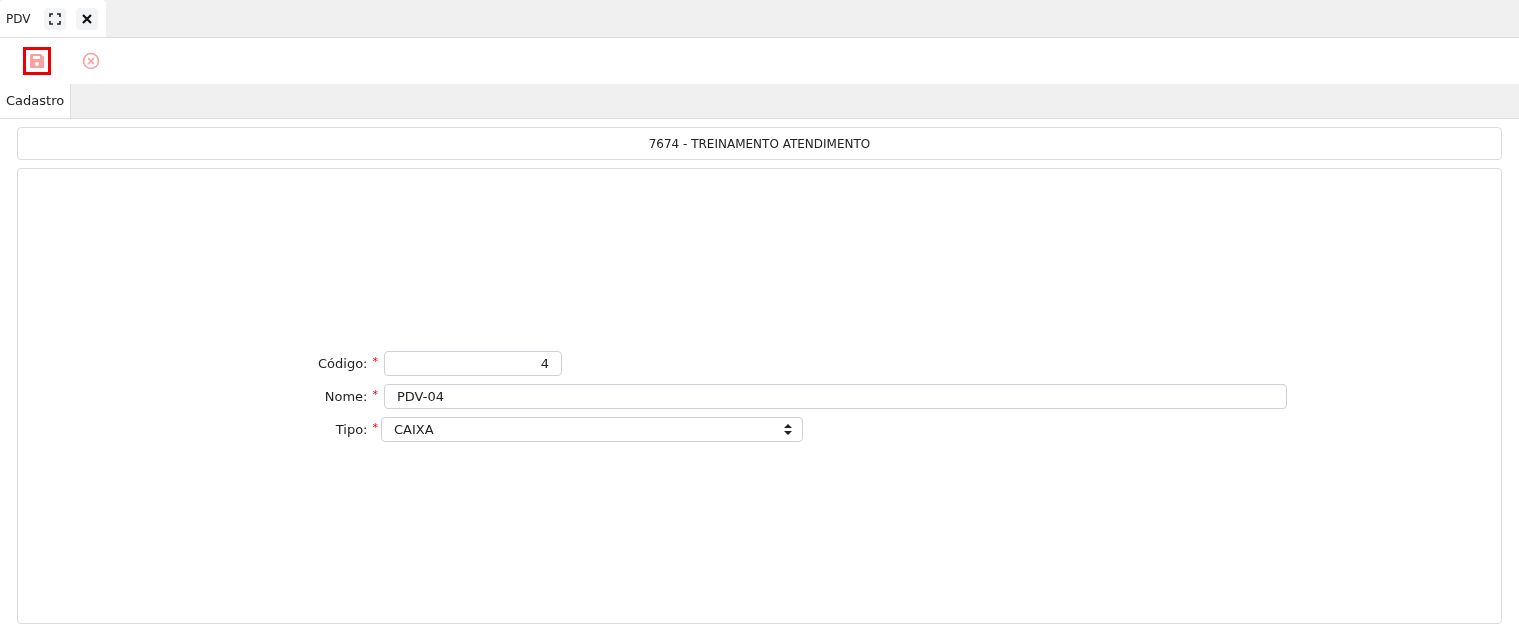 This screenshot has width=1519, height=635. What do you see at coordinates (759, 143) in the screenshot?
I see `record-header: 7674 - TREINAMENTO ATENDIMENTO` at bounding box center [759, 143].